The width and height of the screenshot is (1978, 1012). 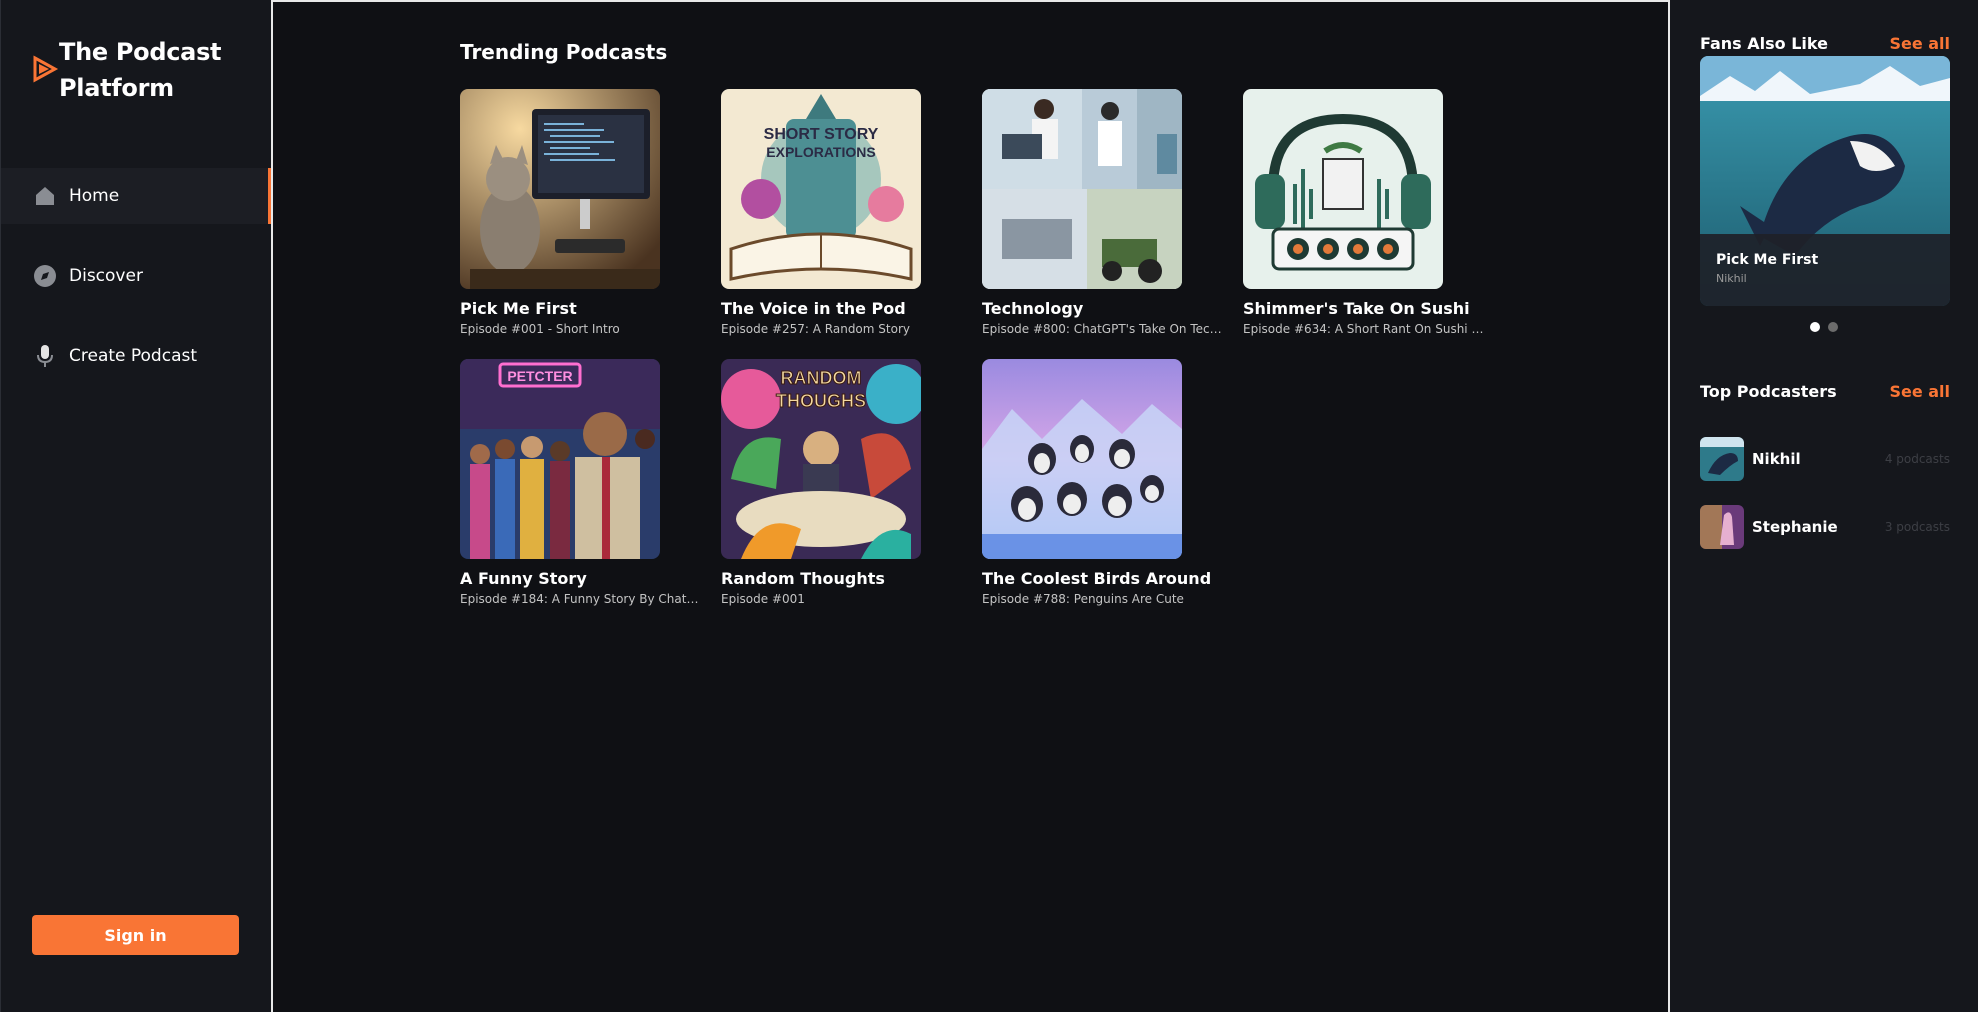 I want to click on carousel-caption: Pick Me First Nikhil, so click(x=1825, y=270).